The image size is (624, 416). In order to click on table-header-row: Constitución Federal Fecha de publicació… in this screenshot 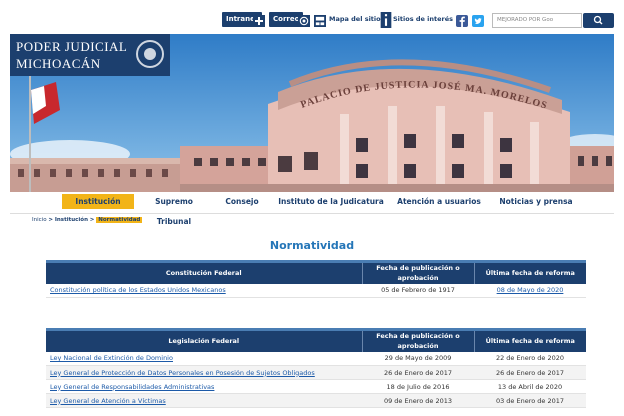, I will do `click(316, 272)`.